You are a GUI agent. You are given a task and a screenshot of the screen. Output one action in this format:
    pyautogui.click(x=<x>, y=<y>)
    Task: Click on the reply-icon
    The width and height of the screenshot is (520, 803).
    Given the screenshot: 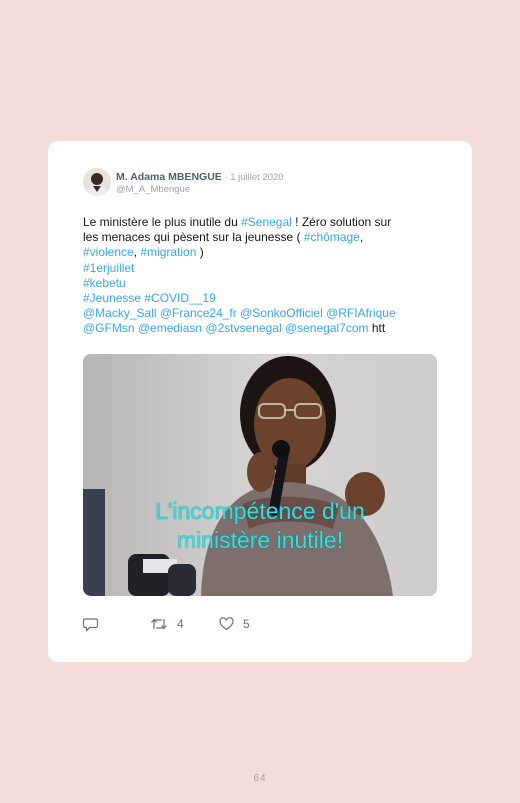 What is the action you would take?
    pyautogui.click(x=91, y=625)
    